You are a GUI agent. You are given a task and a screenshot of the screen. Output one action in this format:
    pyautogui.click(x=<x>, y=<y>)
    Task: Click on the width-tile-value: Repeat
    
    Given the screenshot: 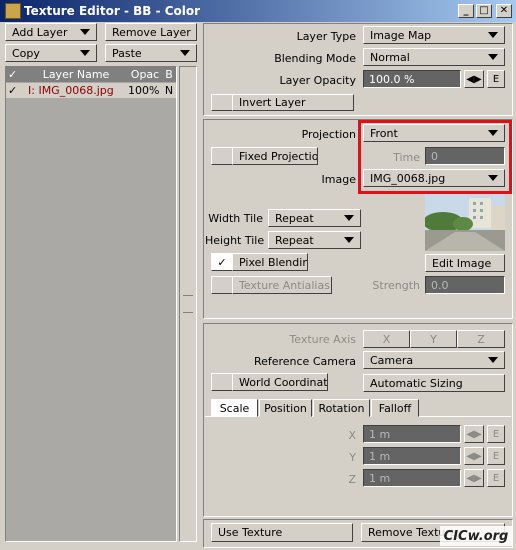 What is the action you would take?
    pyautogui.click(x=294, y=218)
    